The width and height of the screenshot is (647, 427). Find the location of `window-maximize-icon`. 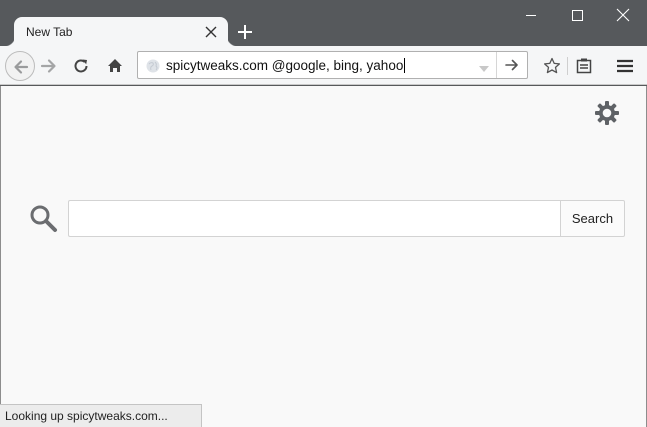

window-maximize-icon is located at coordinates (577, 15).